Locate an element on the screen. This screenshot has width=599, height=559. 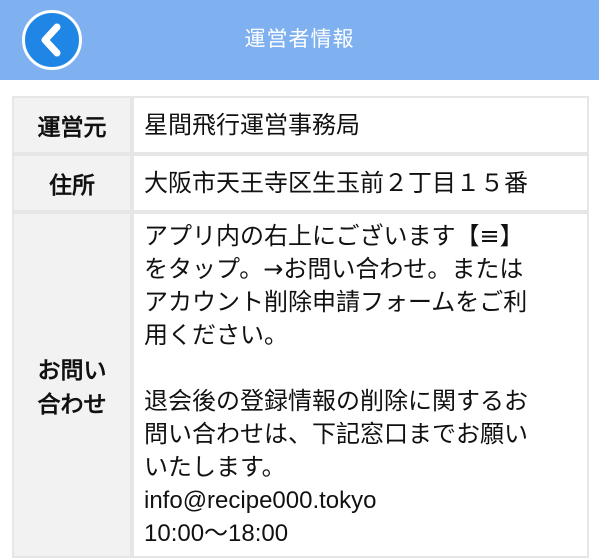
header-bar: 運営者情報 is located at coordinates (299, 40).